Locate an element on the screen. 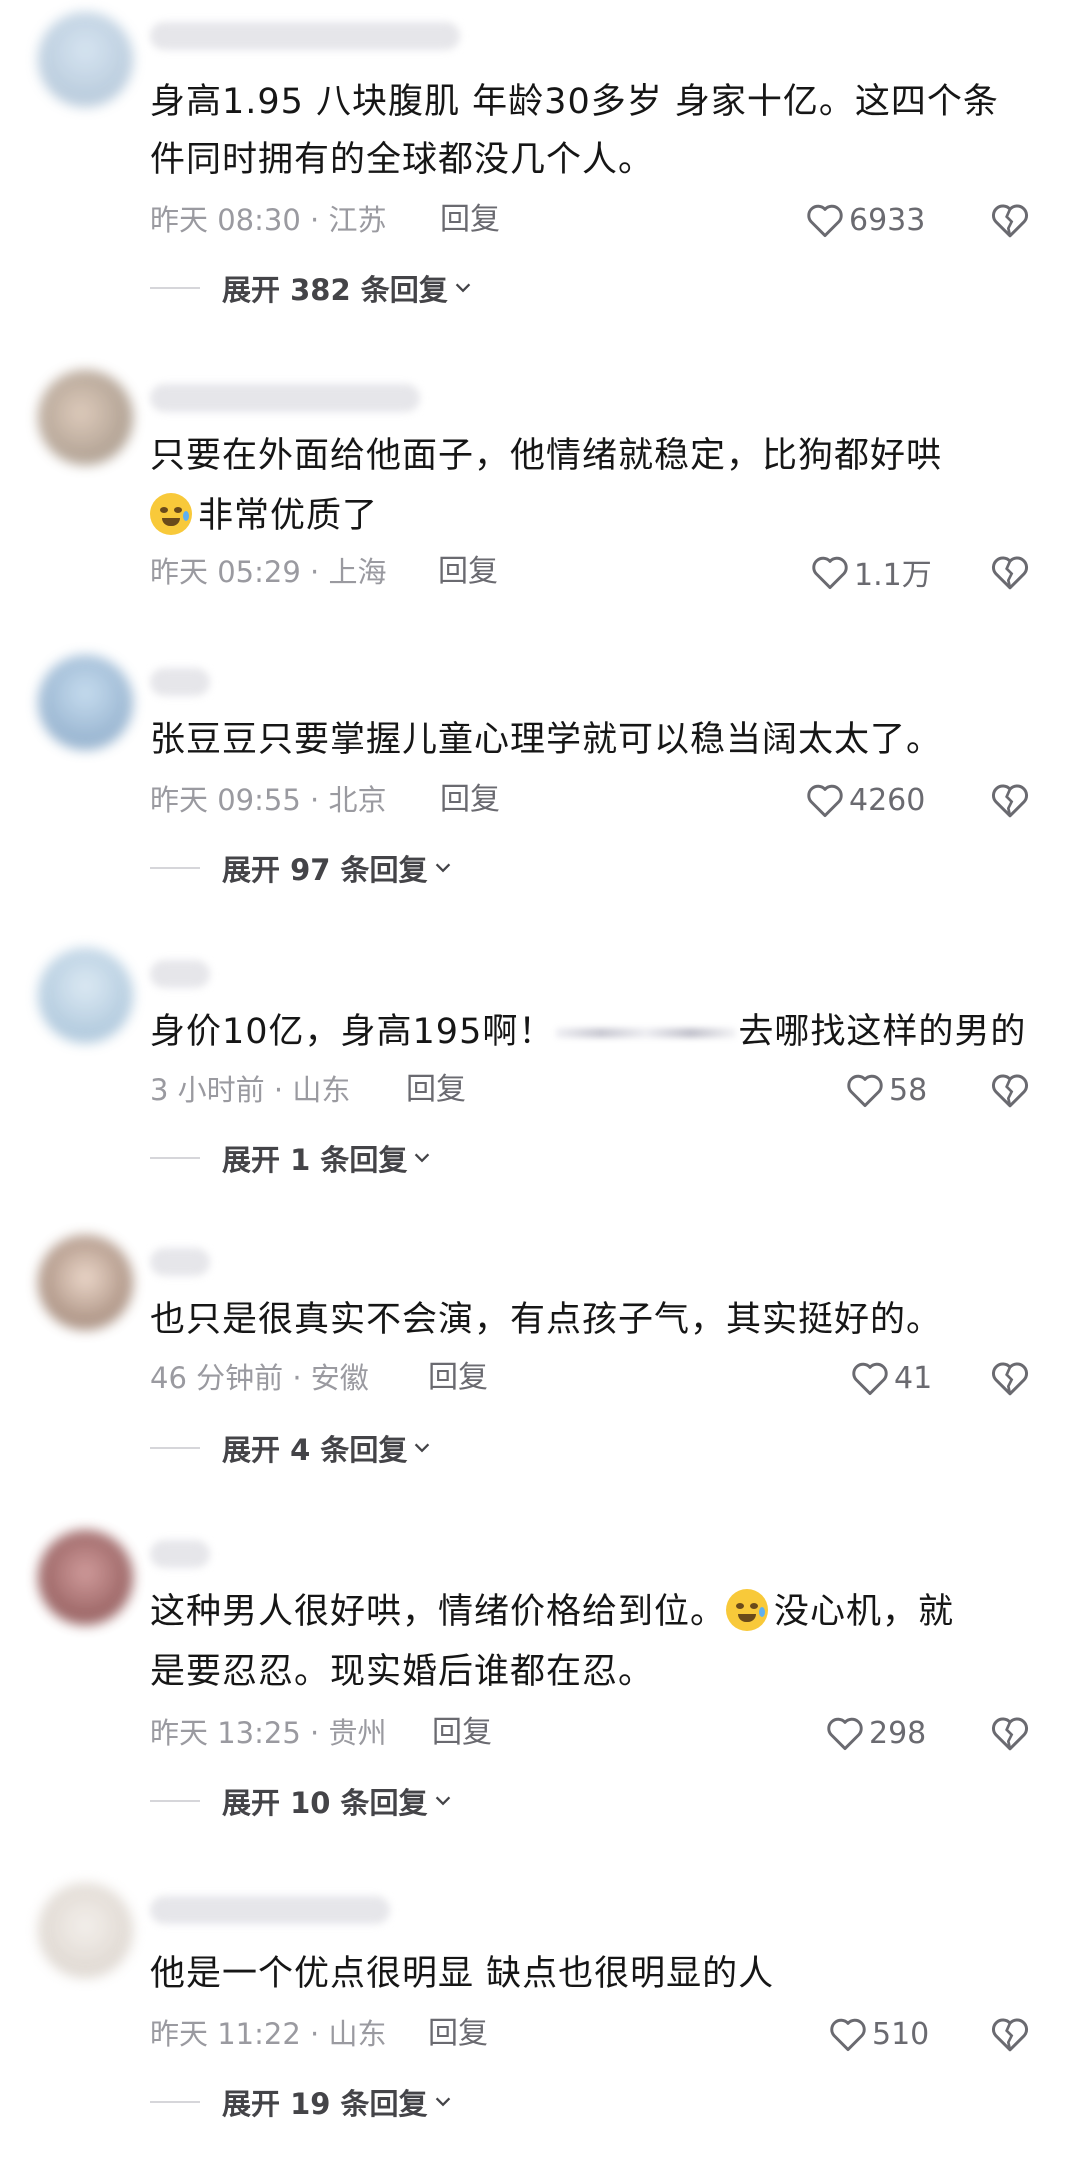 Image resolution: width=1080 pixels, height=2173 pixels. like-button: 4260 is located at coordinates (865, 800).